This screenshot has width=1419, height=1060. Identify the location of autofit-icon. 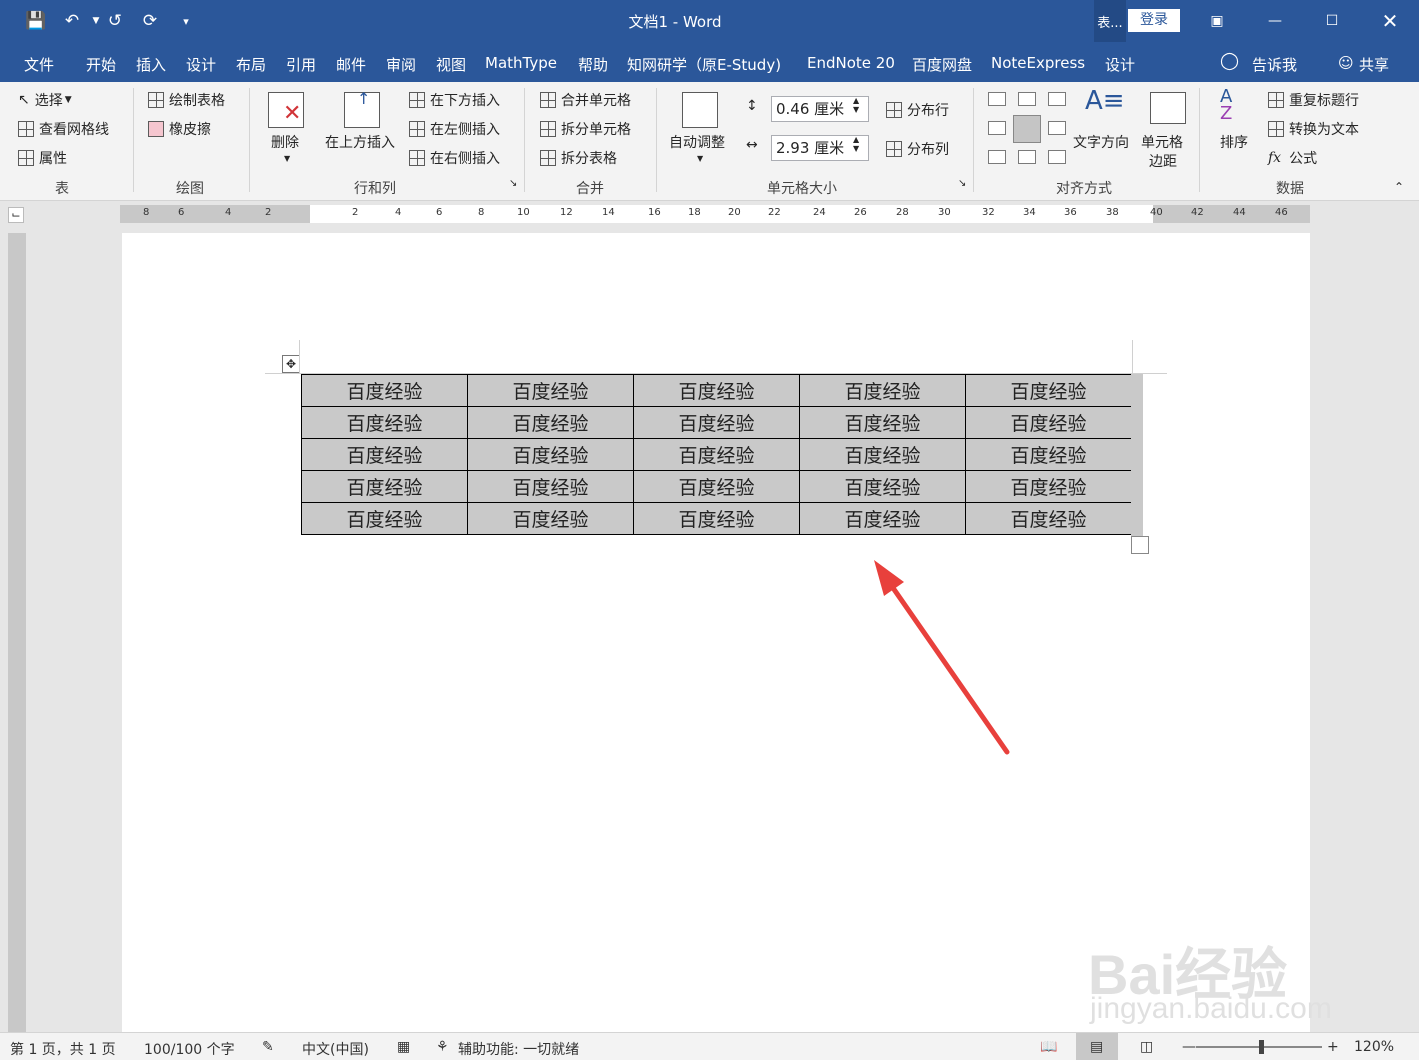
(700, 110).